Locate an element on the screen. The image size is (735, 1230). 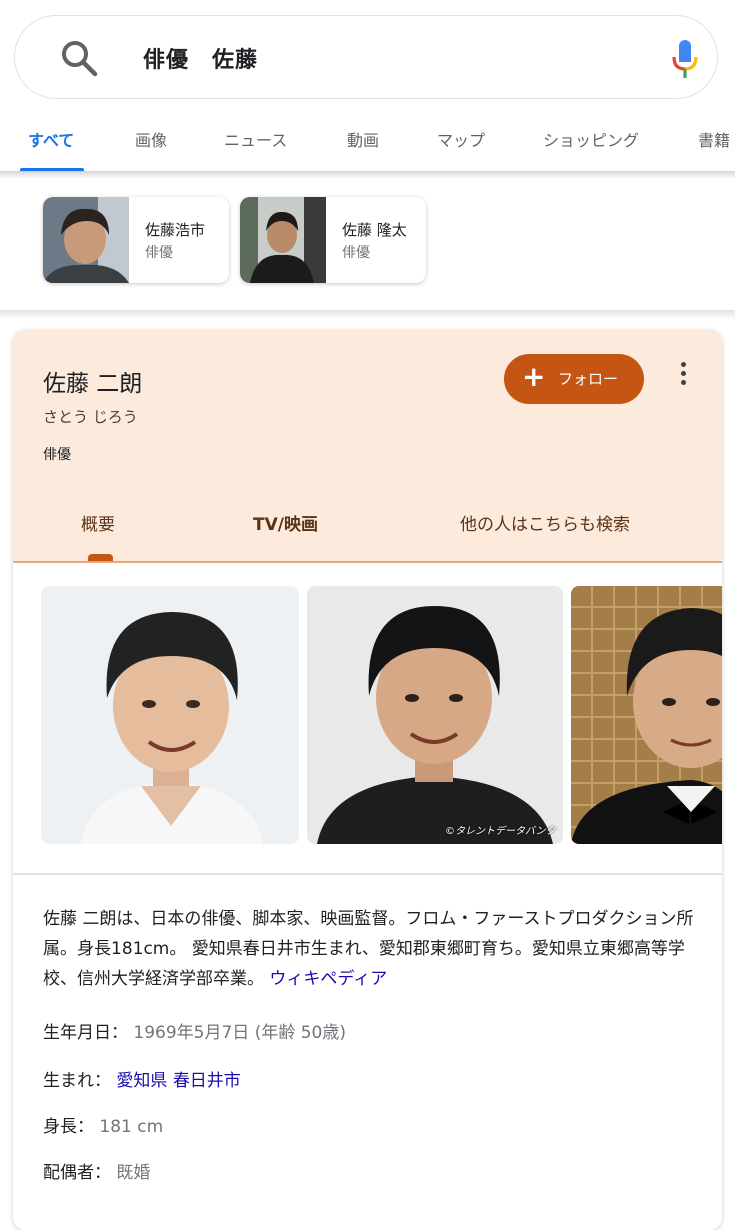
fact-birth-date: 生年月日： 1969年5月7日 (年齢 50歳) is located at coordinates (194, 1030).